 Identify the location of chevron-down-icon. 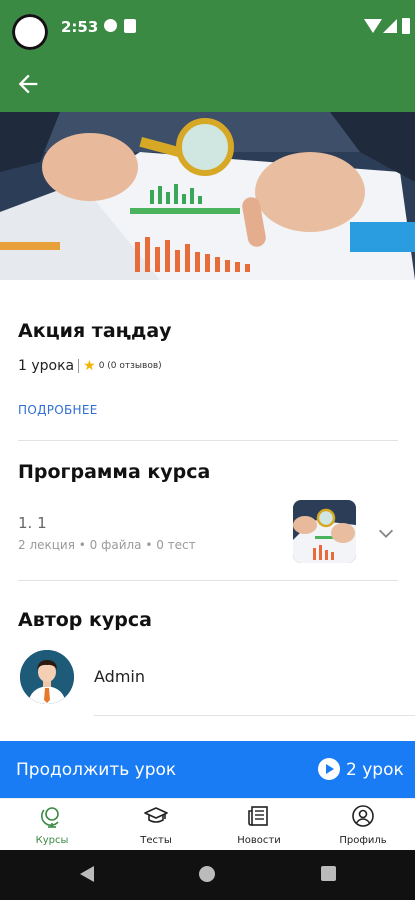
(386, 533).